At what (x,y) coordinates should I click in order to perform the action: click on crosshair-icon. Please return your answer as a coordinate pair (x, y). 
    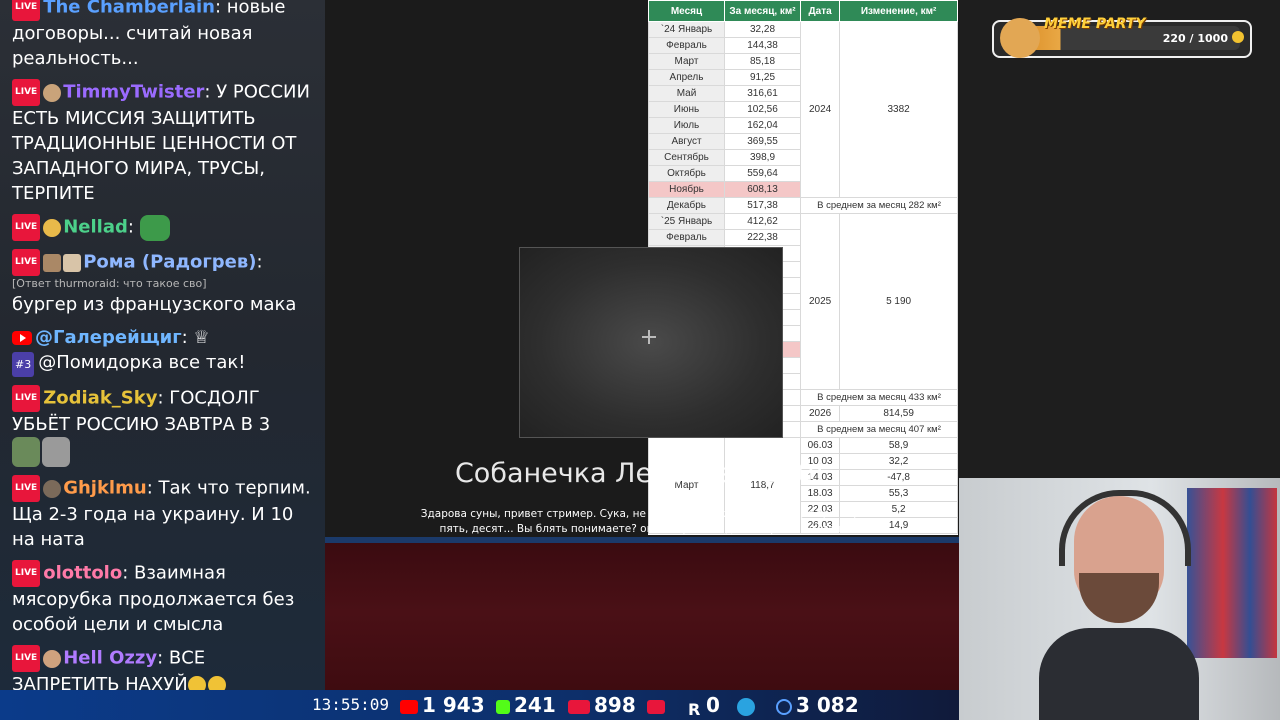
    Looking at the image, I should click on (649, 337).